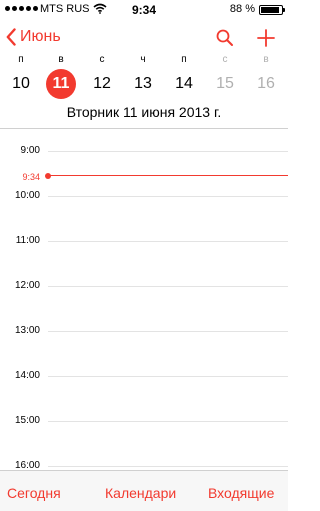 Image resolution: width=320 pixels, height=511 pixels. Describe the element at coordinates (27, 375) in the screenshot. I see `hour-label: 14:00` at that location.